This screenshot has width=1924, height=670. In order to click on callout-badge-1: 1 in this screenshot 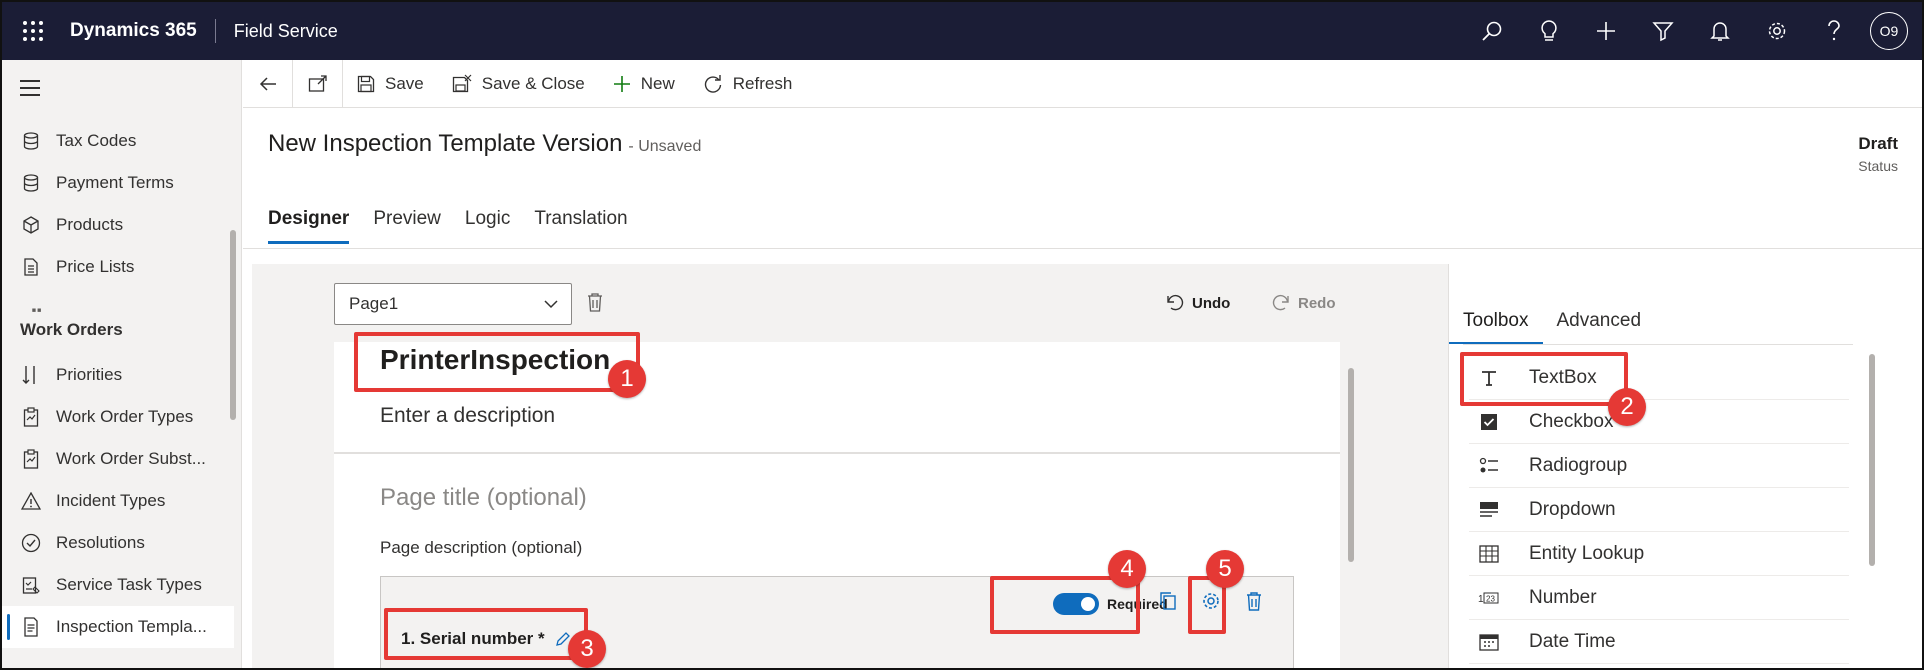, I will do `click(627, 379)`.